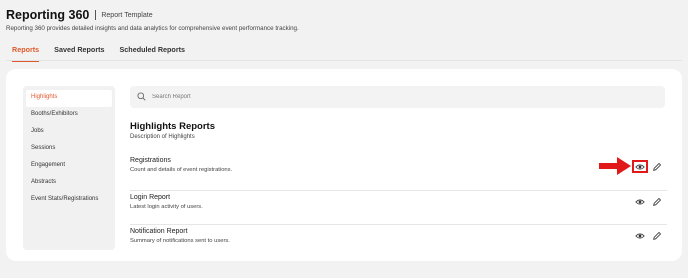 This screenshot has width=688, height=278. I want to click on report-template-label: Report Template, so click(127, 15).